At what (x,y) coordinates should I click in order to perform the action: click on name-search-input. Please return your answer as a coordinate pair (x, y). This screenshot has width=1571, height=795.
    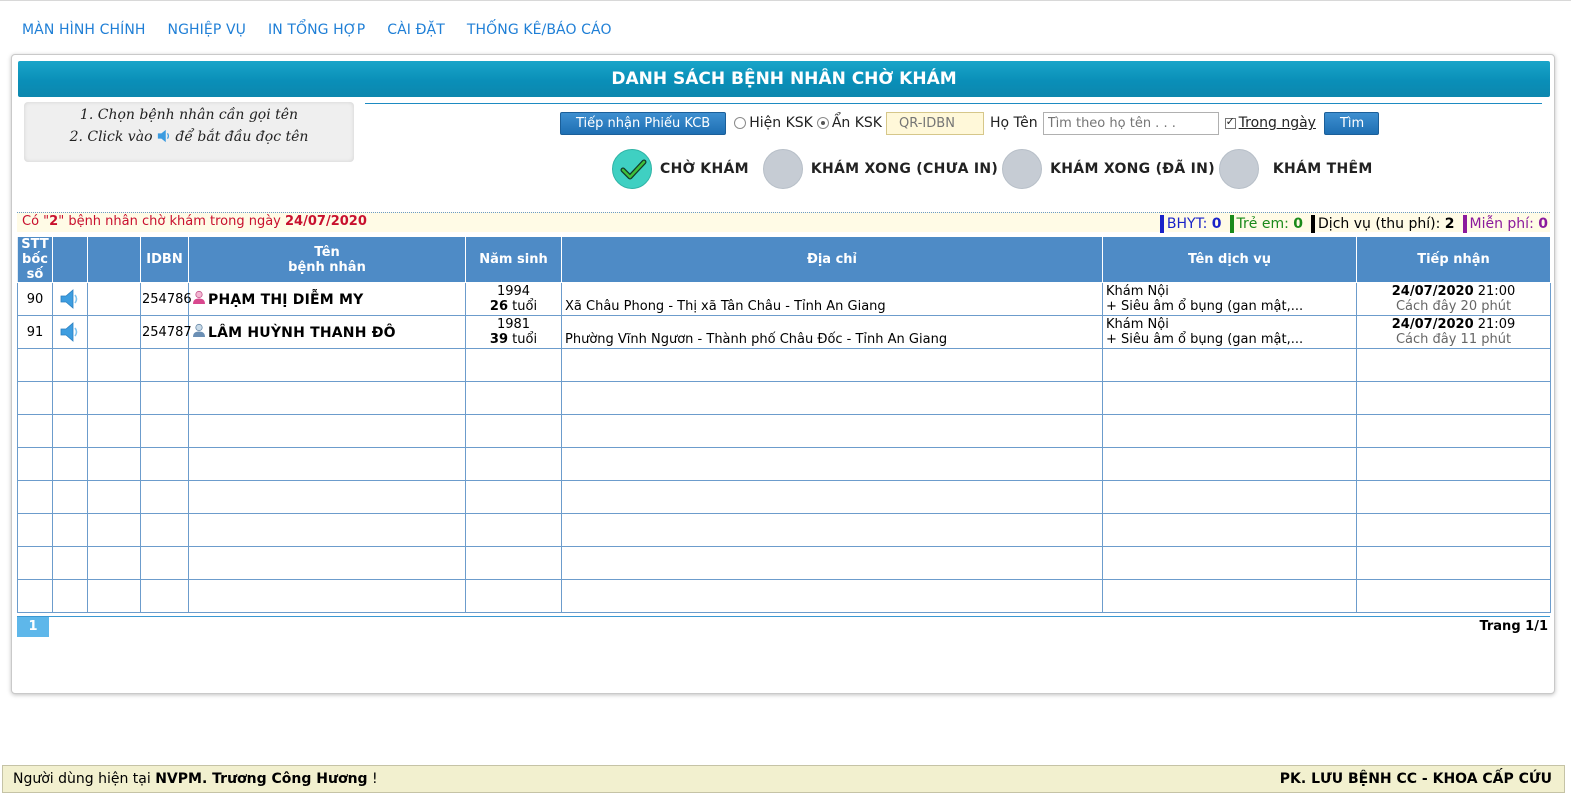
    Looking at the image, I should click on (1130, 123).